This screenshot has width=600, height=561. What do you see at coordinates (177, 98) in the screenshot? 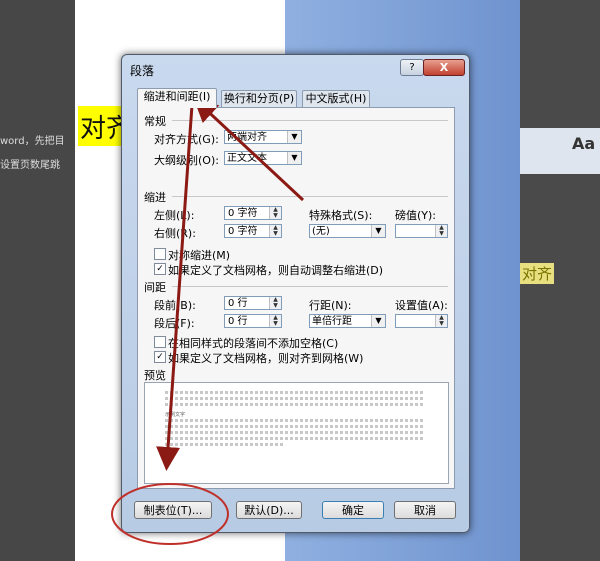
I see `tab-indent-spacing: 缩进和间距(I)` at bounding box center [177, 98].